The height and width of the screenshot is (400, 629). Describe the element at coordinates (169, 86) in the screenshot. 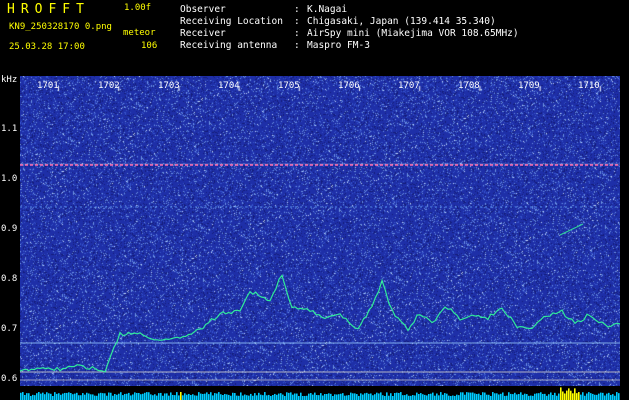

I see `x-tick-label: 1703` at that location.